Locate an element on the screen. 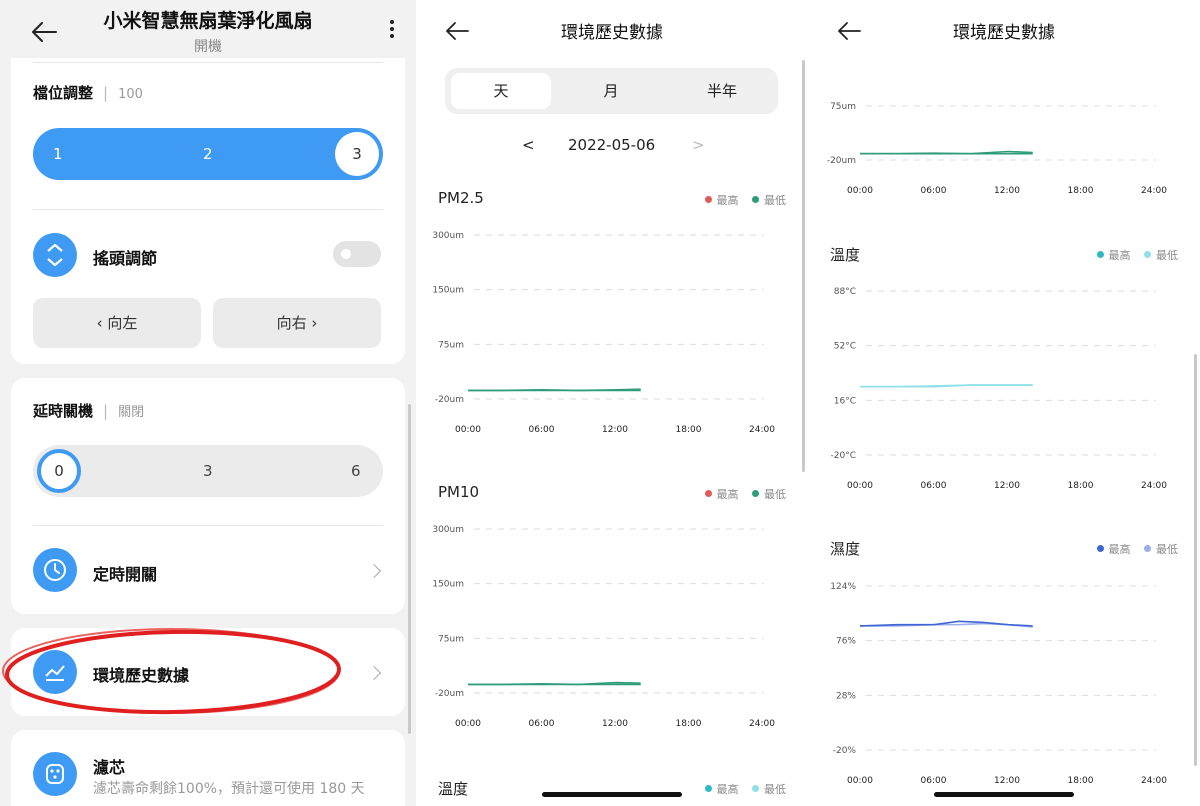 This screenshot has height=806, width=1200. tab-day: 天 is located at coordinates (501, 91).